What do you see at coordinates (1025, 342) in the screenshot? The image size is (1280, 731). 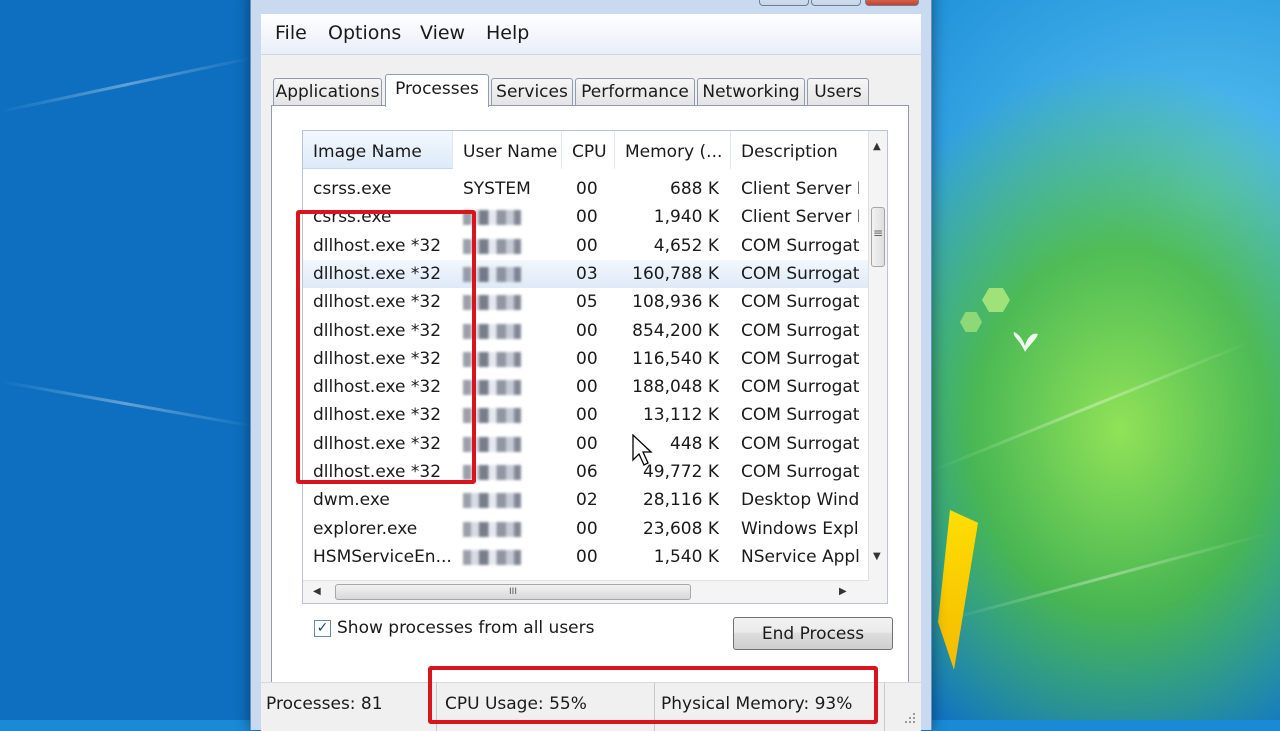 I see `butterfly-icon` at bounding box center [1025, 342].